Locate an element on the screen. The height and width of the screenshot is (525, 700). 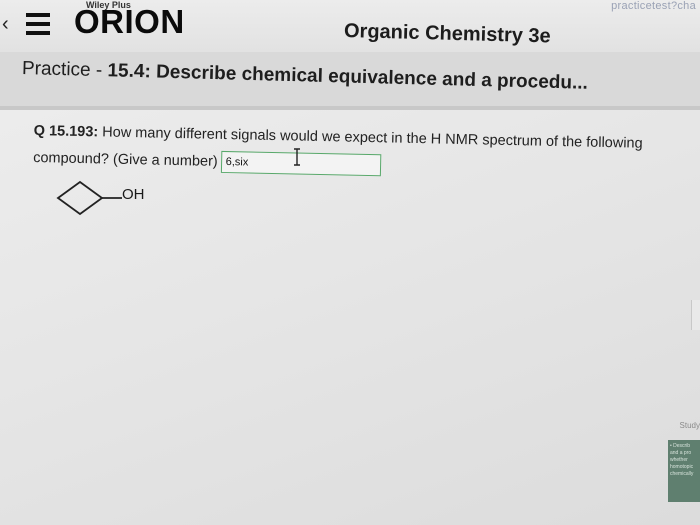
hamburger-menu-icon is located at coordinates (39, 24).